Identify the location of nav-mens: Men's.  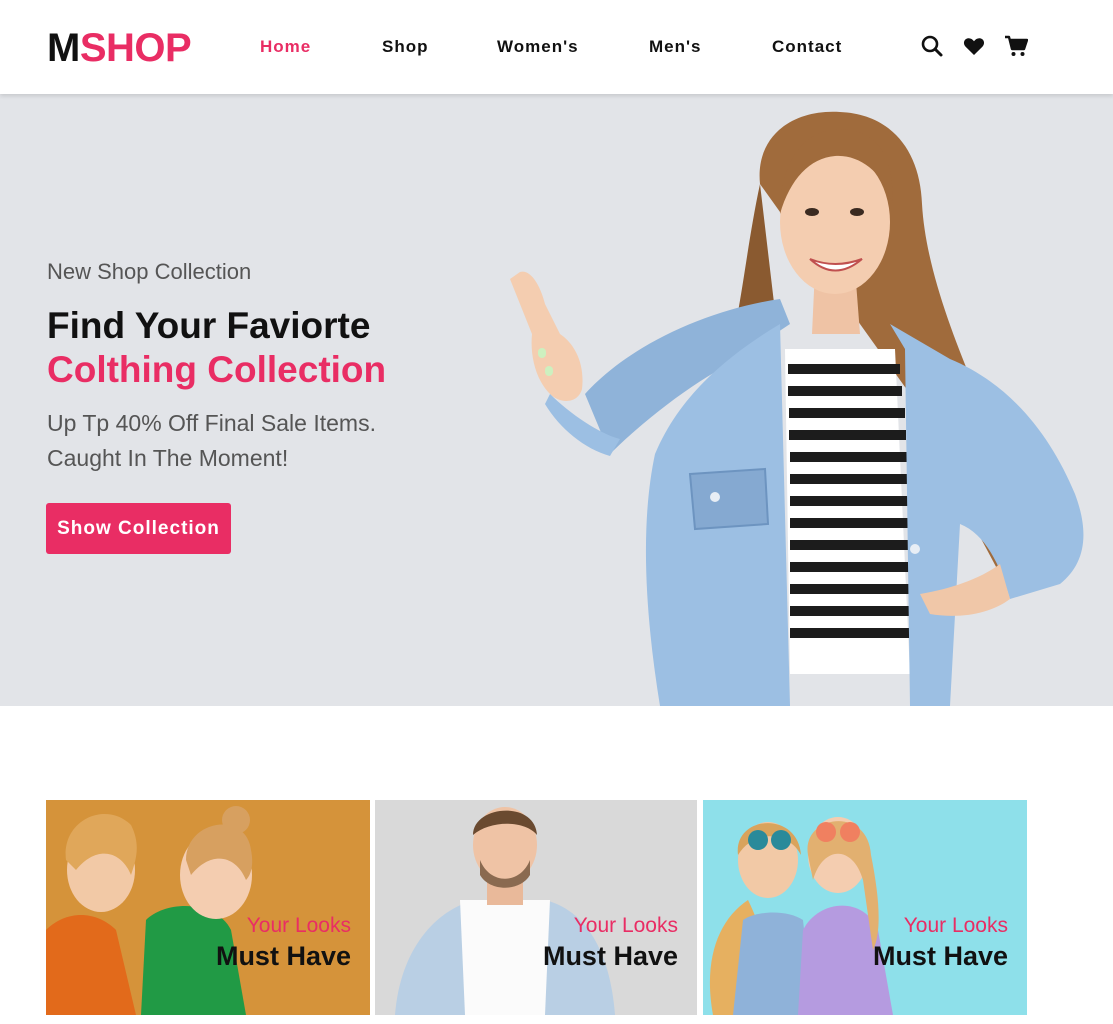
(675, 47).